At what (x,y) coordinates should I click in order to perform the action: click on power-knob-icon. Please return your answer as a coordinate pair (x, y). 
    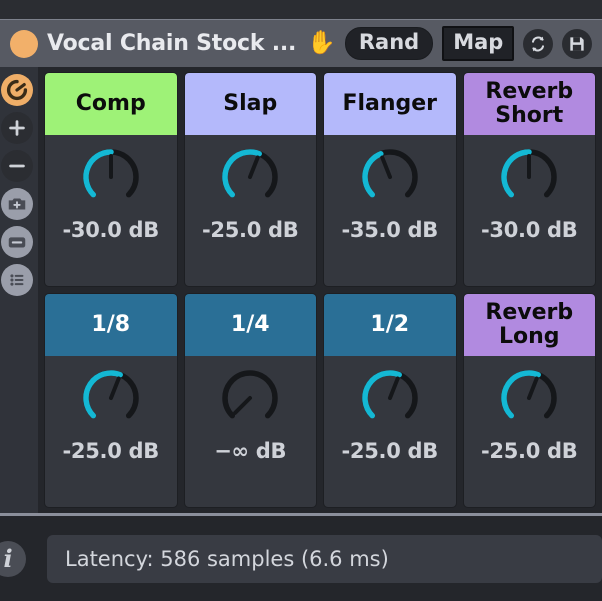
    Looking at the image, I should click on (17, 90).